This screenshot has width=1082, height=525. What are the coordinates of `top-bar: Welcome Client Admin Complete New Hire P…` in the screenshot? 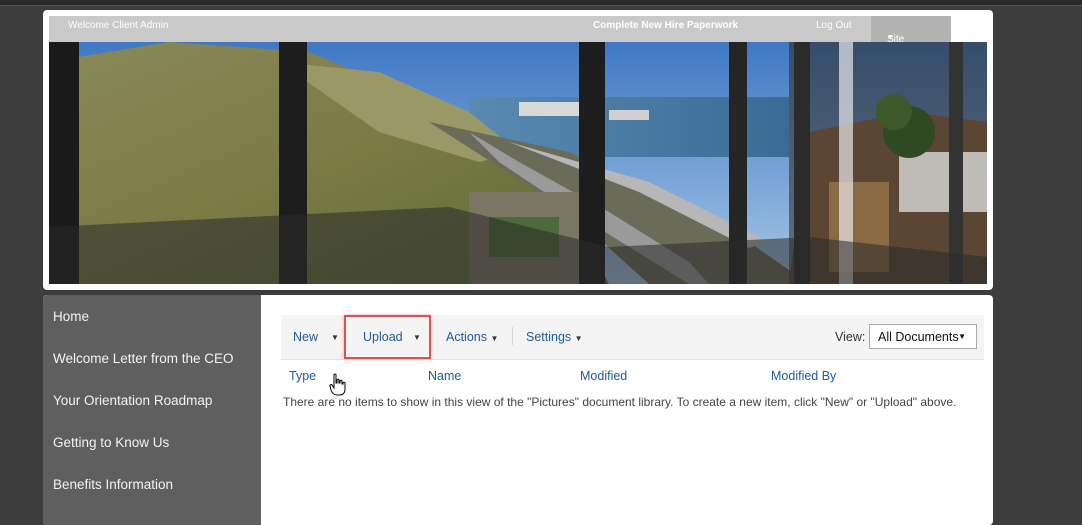 It's located at (500, 36).